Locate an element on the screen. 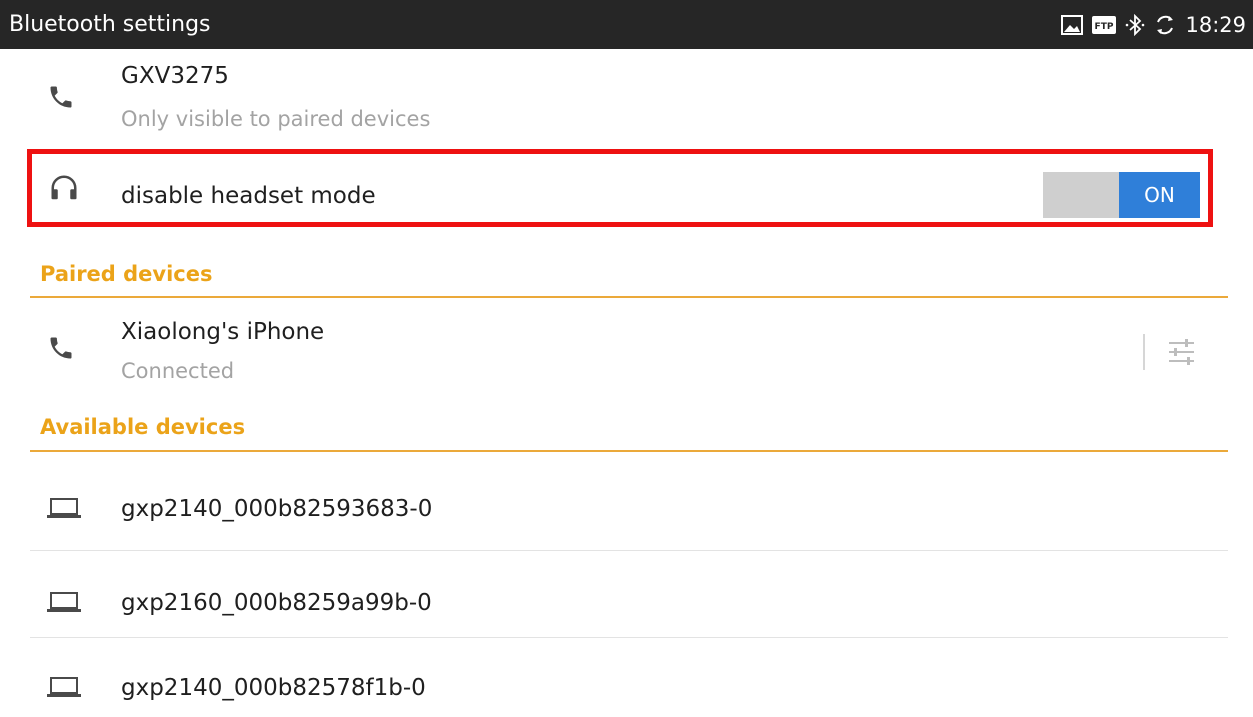  bluetooth-icon is located at coordinates (1135, 25).